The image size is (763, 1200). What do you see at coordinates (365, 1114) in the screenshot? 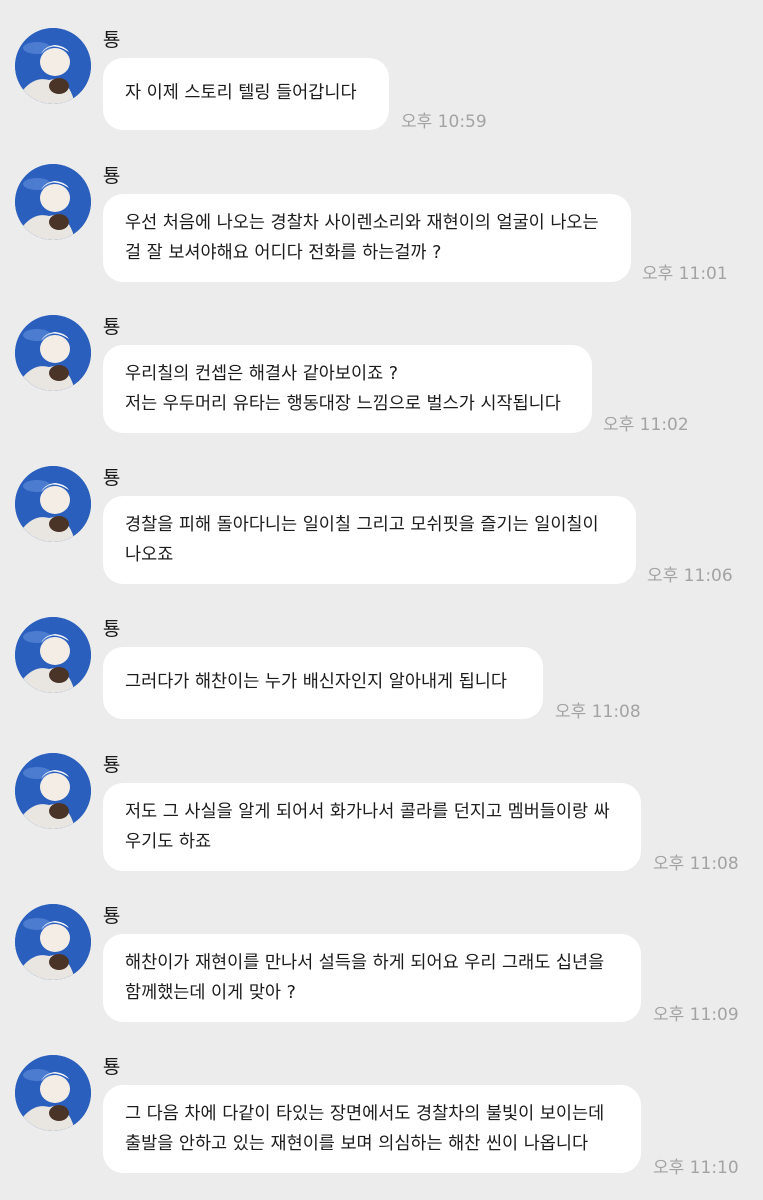
I see `message-text: 그 다음 차에 다같이 타있는 장면에서도 경찰차의 불빛이 보이는데` at bounding box center [365, 1114].